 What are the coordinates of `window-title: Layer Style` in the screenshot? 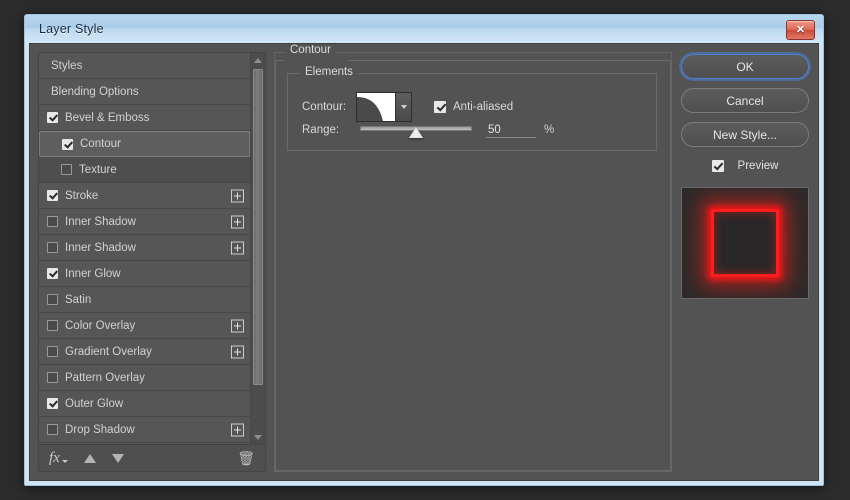 It's located at (71, 29).